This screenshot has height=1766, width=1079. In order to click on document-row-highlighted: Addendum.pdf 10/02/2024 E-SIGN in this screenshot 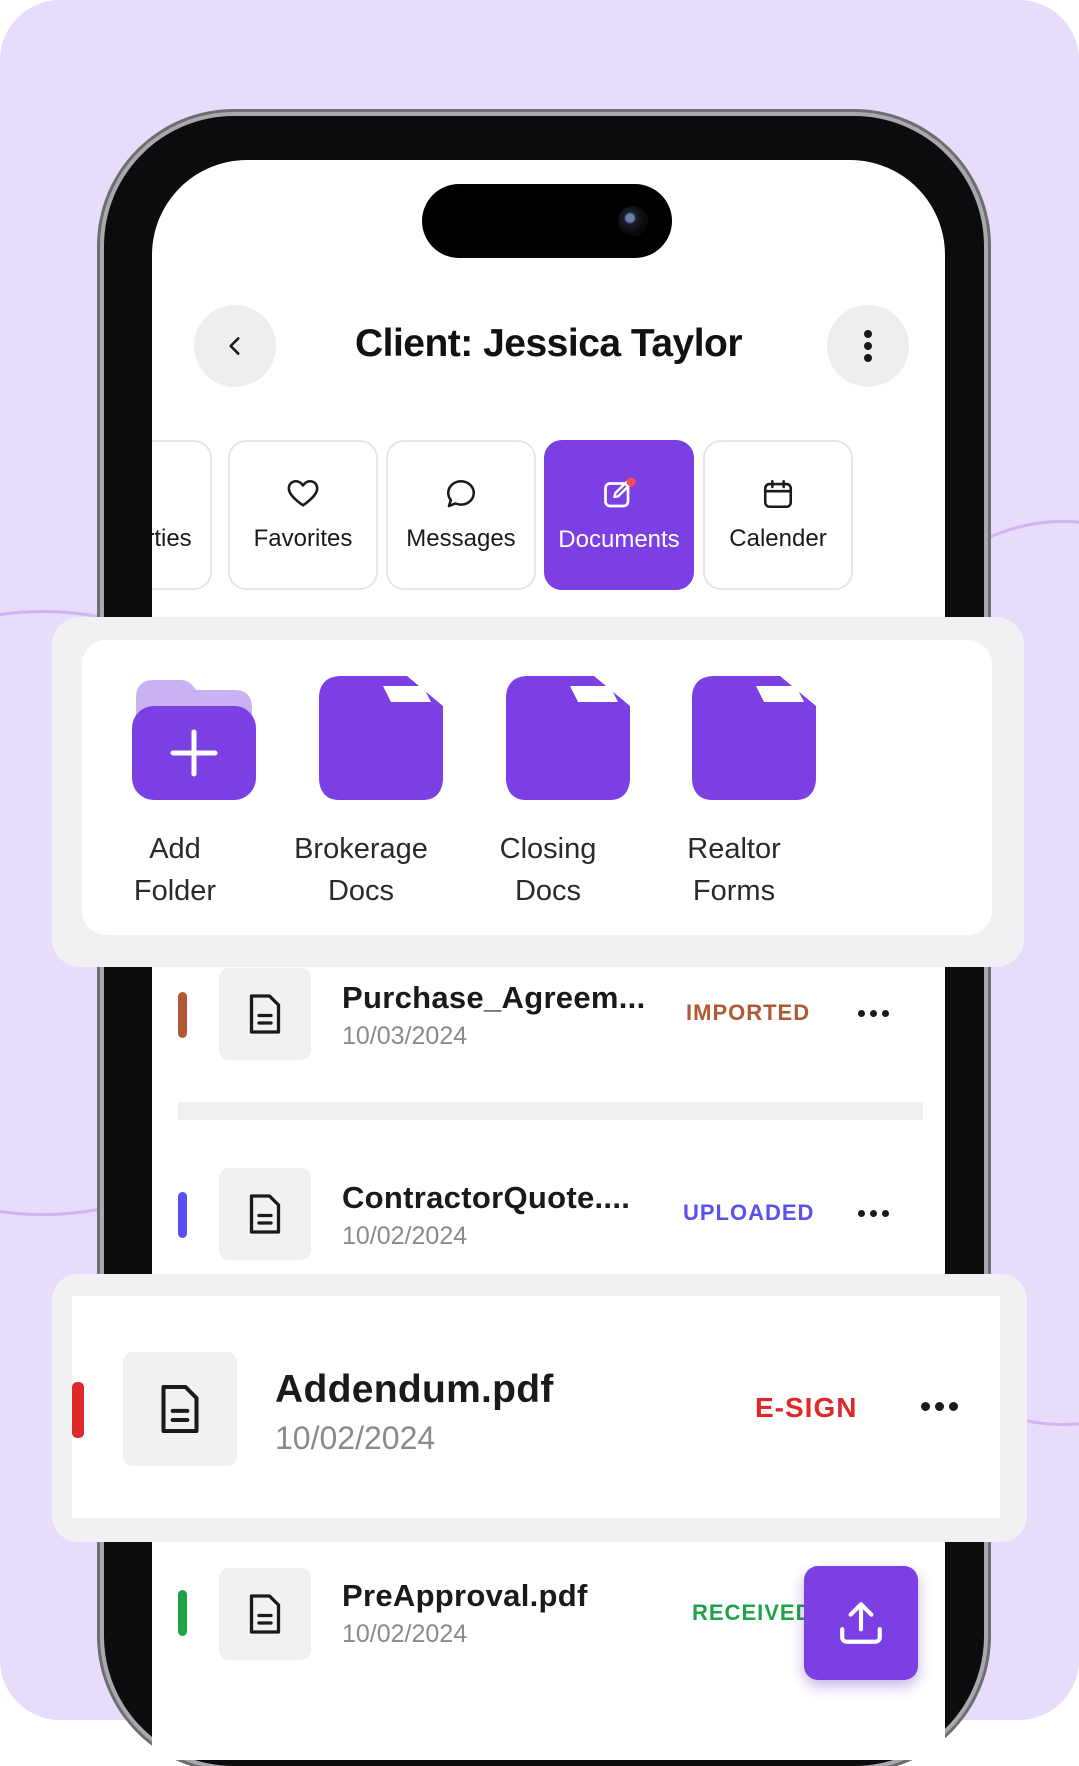, I will do `click(536, 1407)`.